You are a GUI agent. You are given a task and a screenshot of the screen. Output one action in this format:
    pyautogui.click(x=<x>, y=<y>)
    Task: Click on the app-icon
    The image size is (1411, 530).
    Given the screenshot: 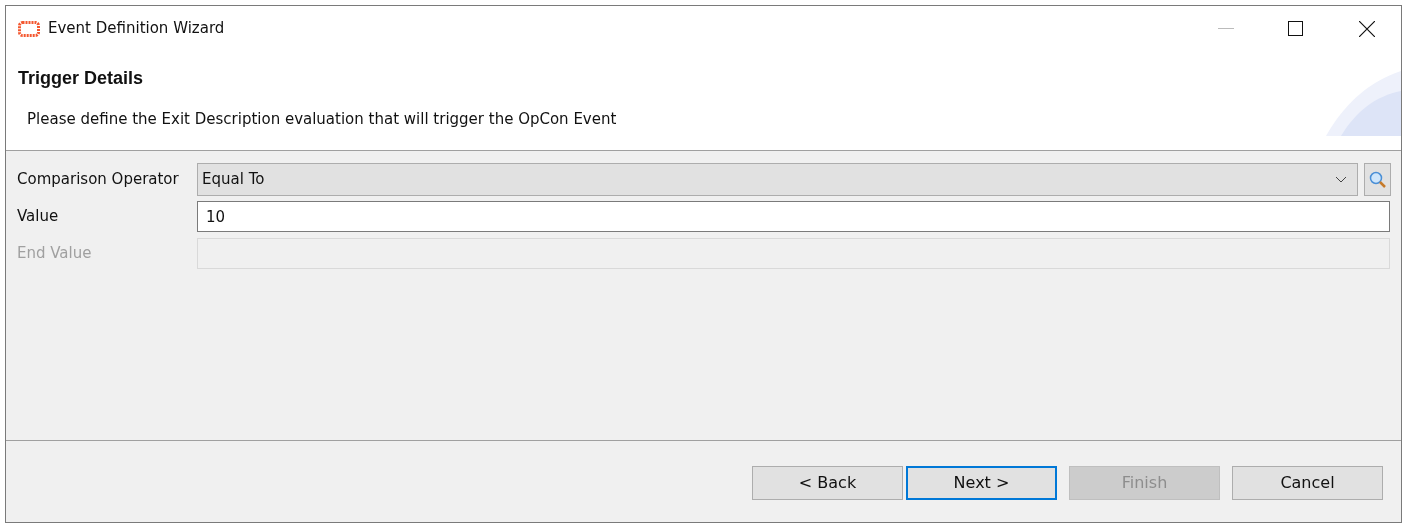 What is the action you would take?
    pyautogui.click(x=29, y=28)
    